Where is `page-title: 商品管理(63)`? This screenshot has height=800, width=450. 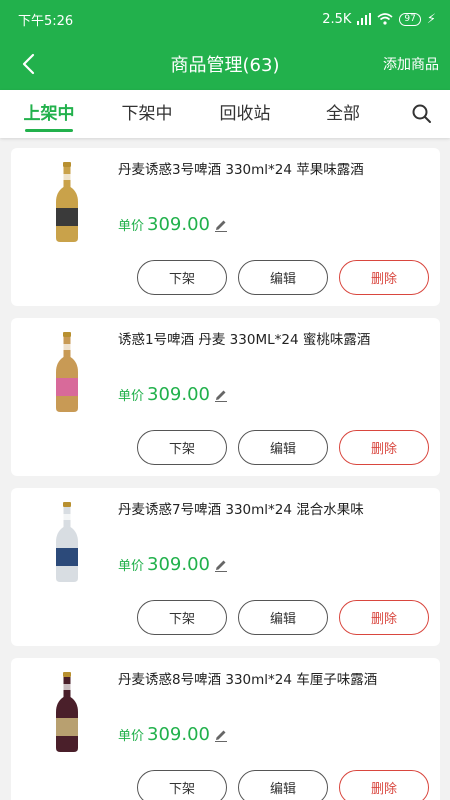
page-title: 商品管理(63) is located at coordinates (225, 65).